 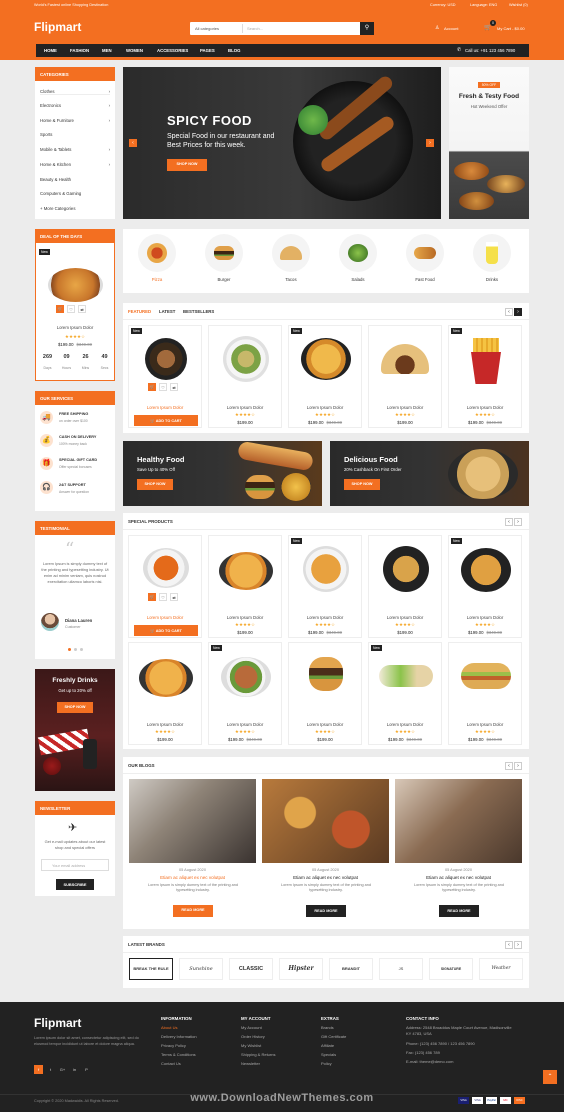 I want to click on brand-logo: Hipster, so click(x=301, y=969).